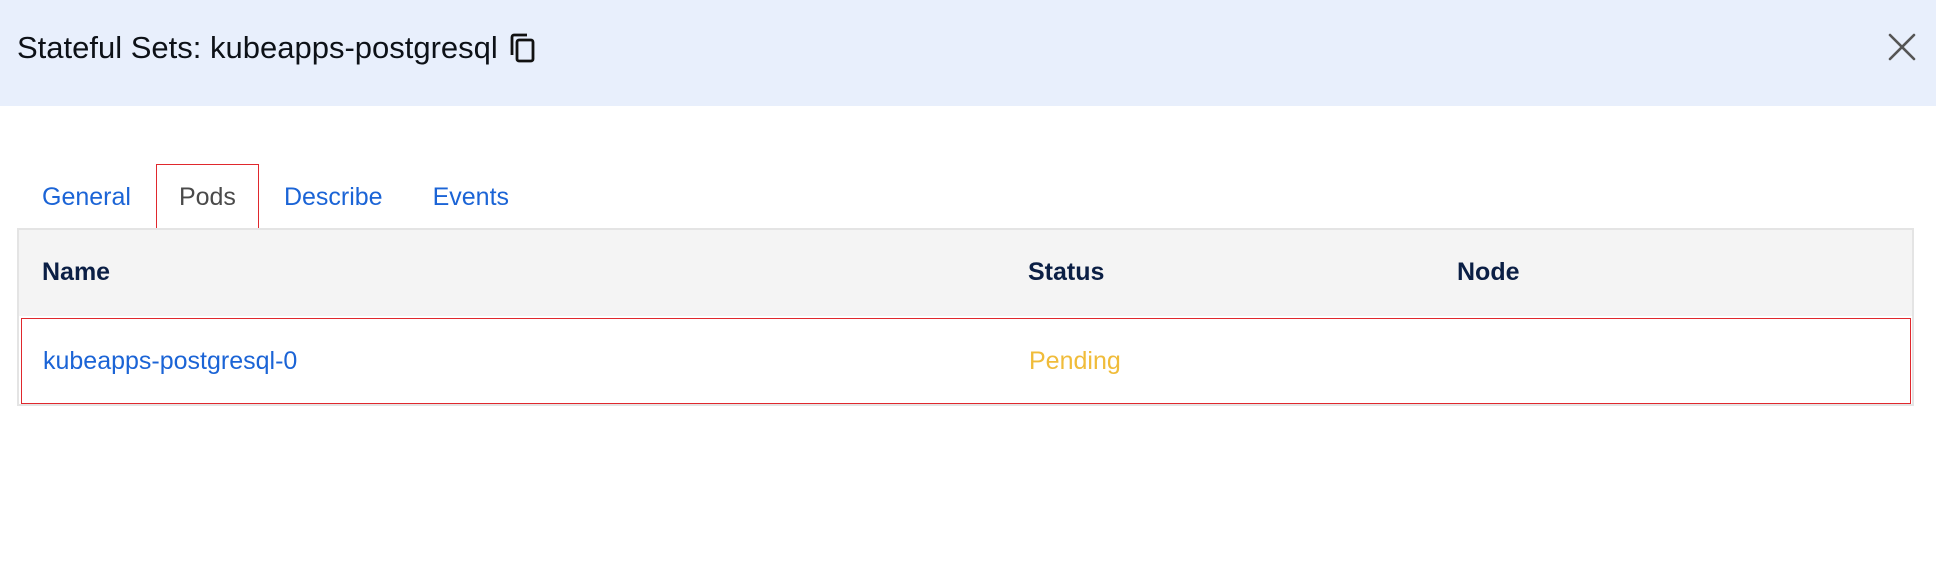 The width and height of the screenshot is (1936, 568). What do you see at coordinates (965, 273) in the screenshot?
I see `table-header: Name Status Node` at bounding box center [965, 273].